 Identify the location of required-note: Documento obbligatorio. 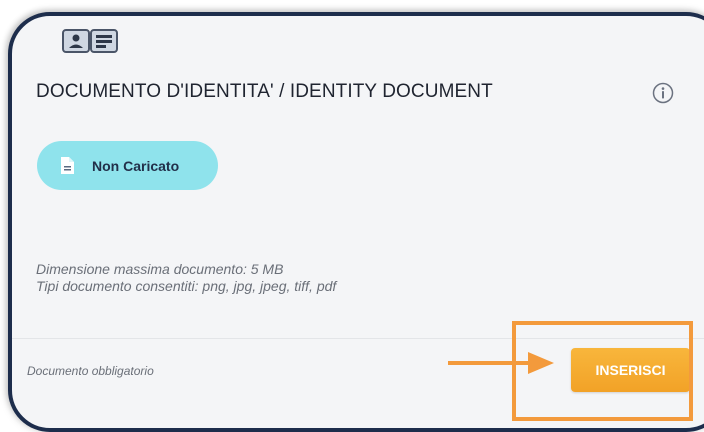
(90, 371).